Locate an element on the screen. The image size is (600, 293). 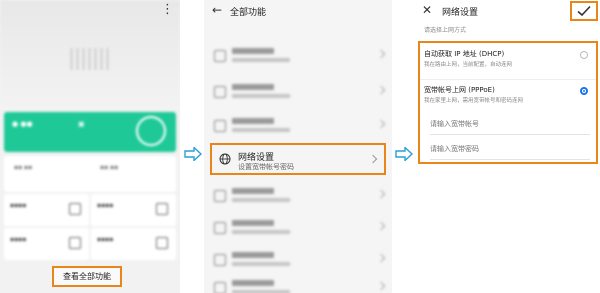
close-icon: ✕ is located at coordinates (427, 10).